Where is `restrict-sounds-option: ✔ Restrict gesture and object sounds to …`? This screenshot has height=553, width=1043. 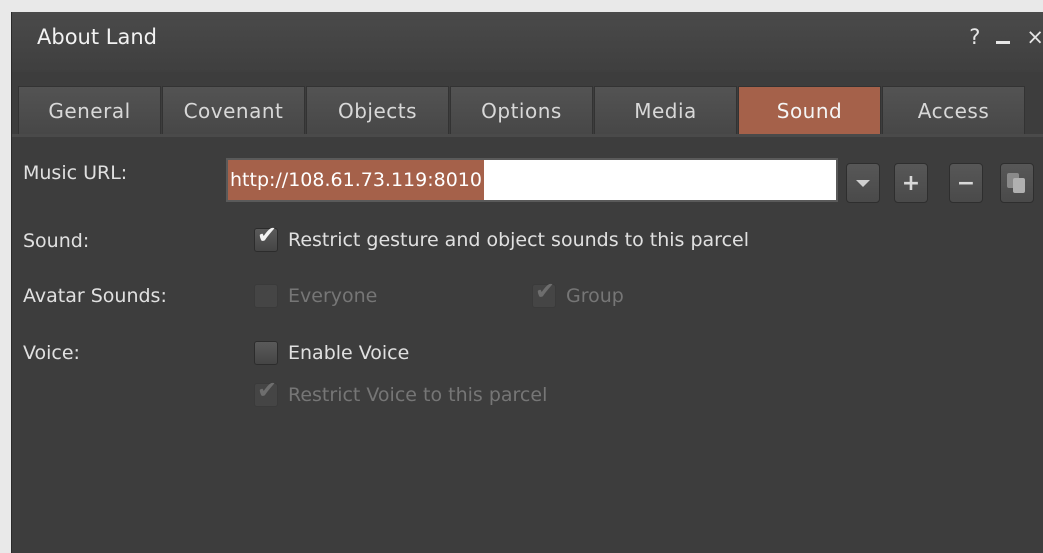 restrict-sounds-option: ✔ Restrict gesture and object sounds to … is located at coordinates (501, 237).